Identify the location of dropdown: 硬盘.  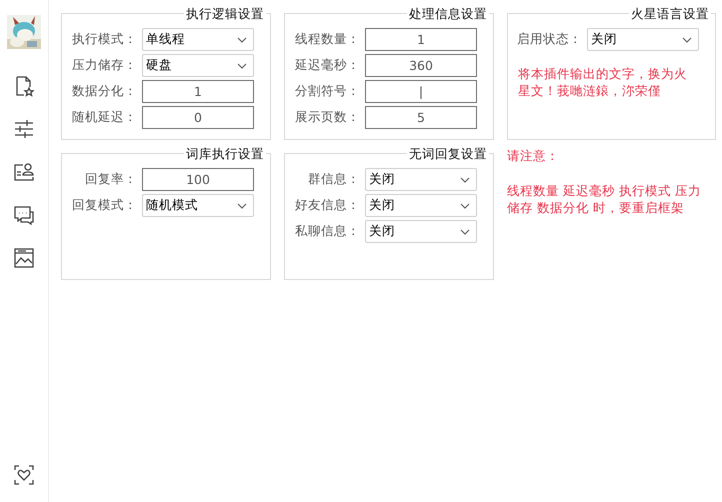
(198, 65).